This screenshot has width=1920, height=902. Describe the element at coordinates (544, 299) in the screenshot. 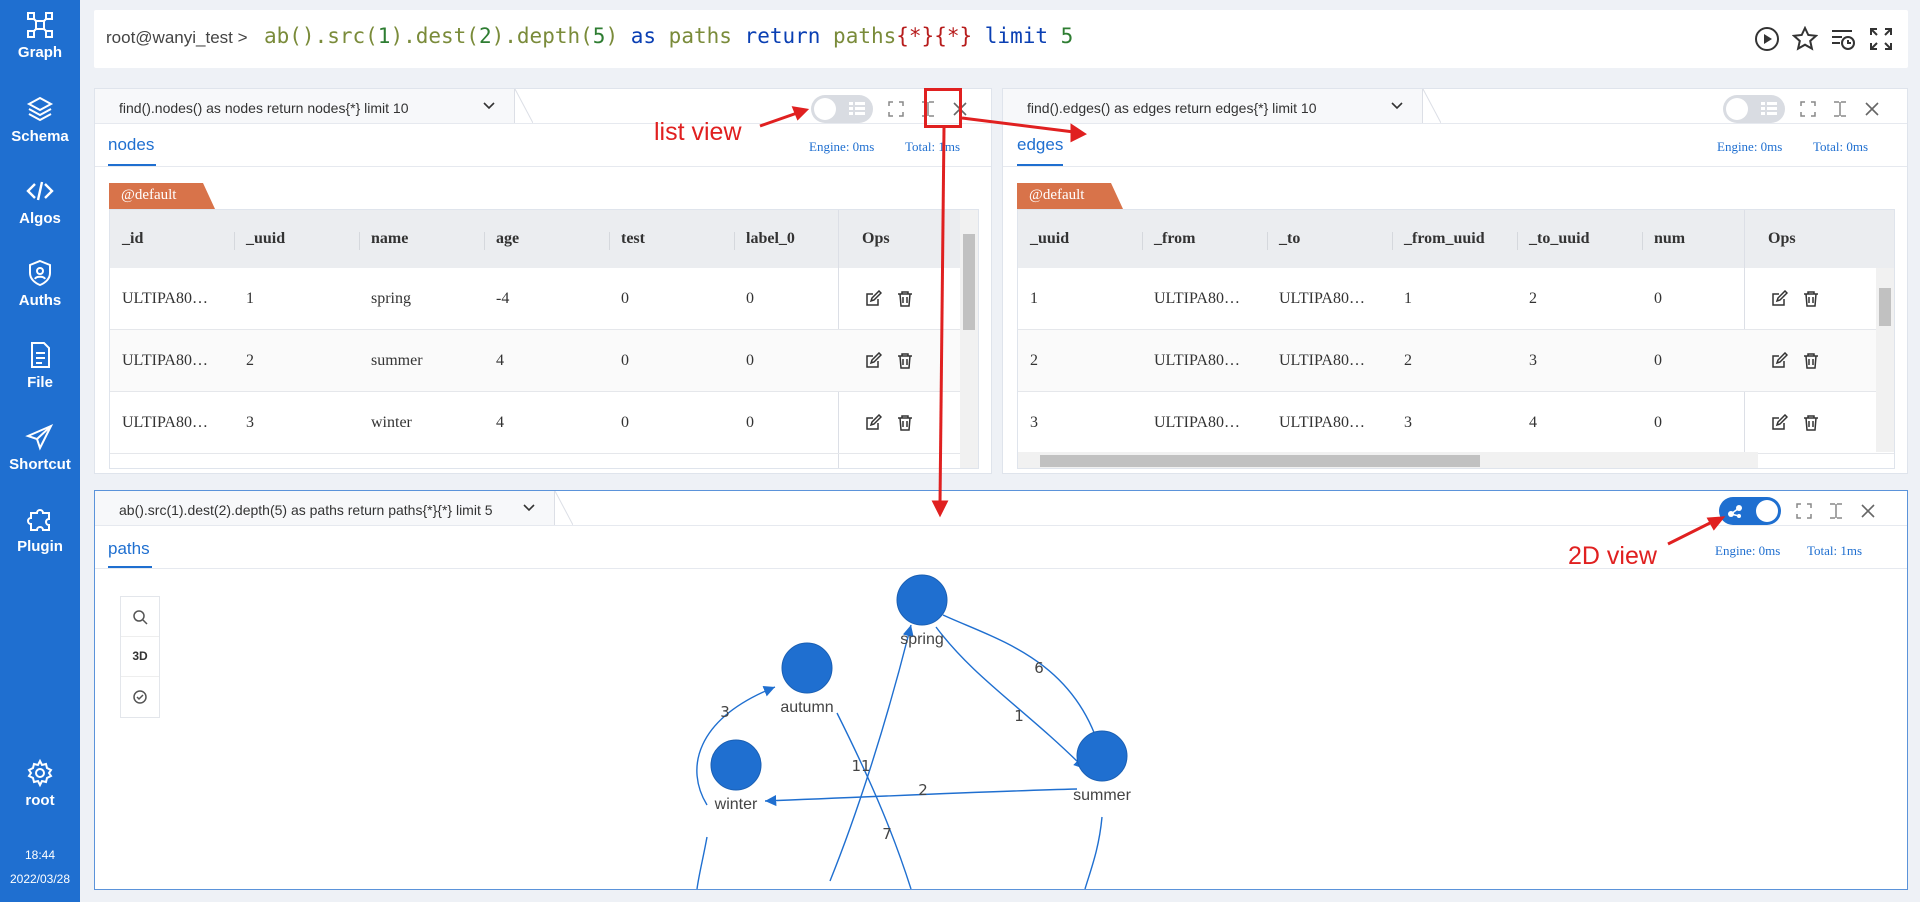

I see `table-row: ULTIPA80… 1 spring -4 0 0` at that location.